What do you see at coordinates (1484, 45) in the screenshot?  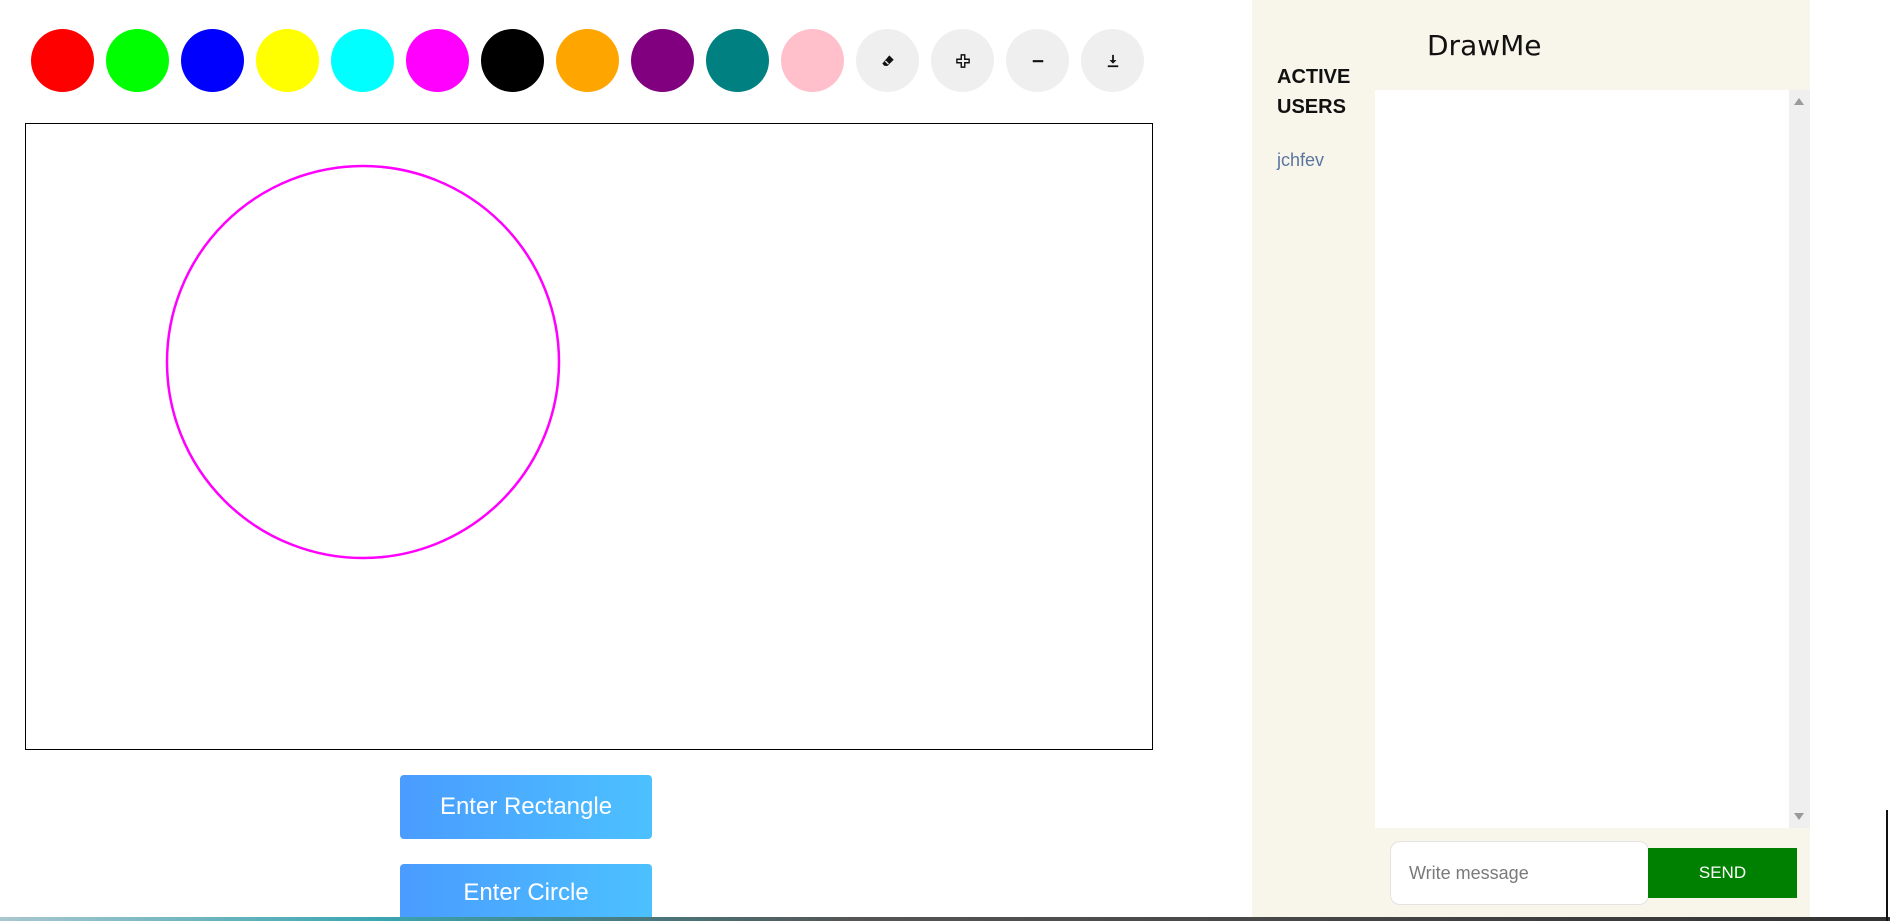 I see `chat-title: DrawMe` at bounding box center [1484, 45].